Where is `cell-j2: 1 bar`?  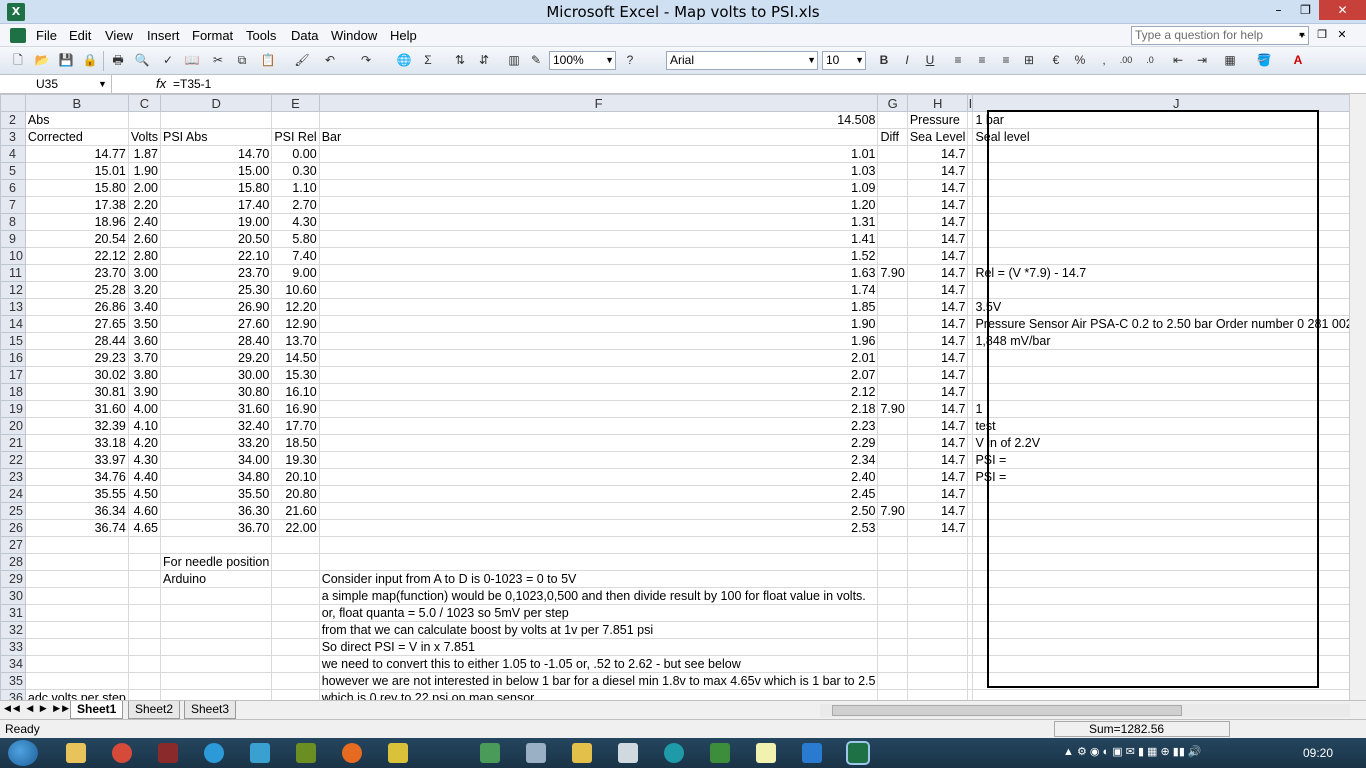 cell-j2: 1 bar is located at coordinates (1160, 120).